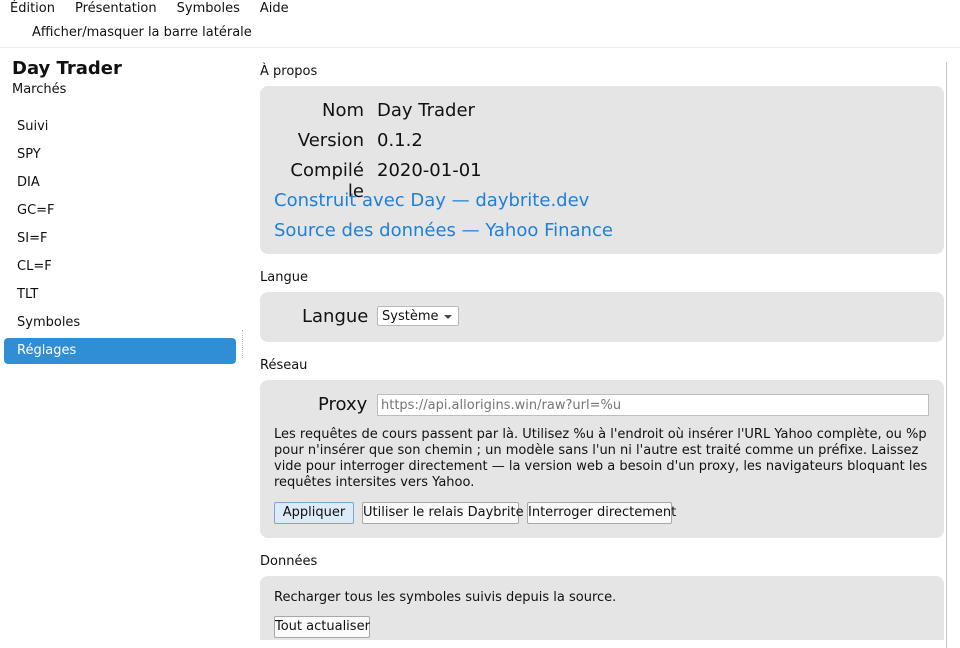 The height and width of the screenshot is (648, 960). What do you see at coordinates (120, 183) in the screenshot?
I see `sidebar-item-dia: DIA` at bounding box center [120, 183].